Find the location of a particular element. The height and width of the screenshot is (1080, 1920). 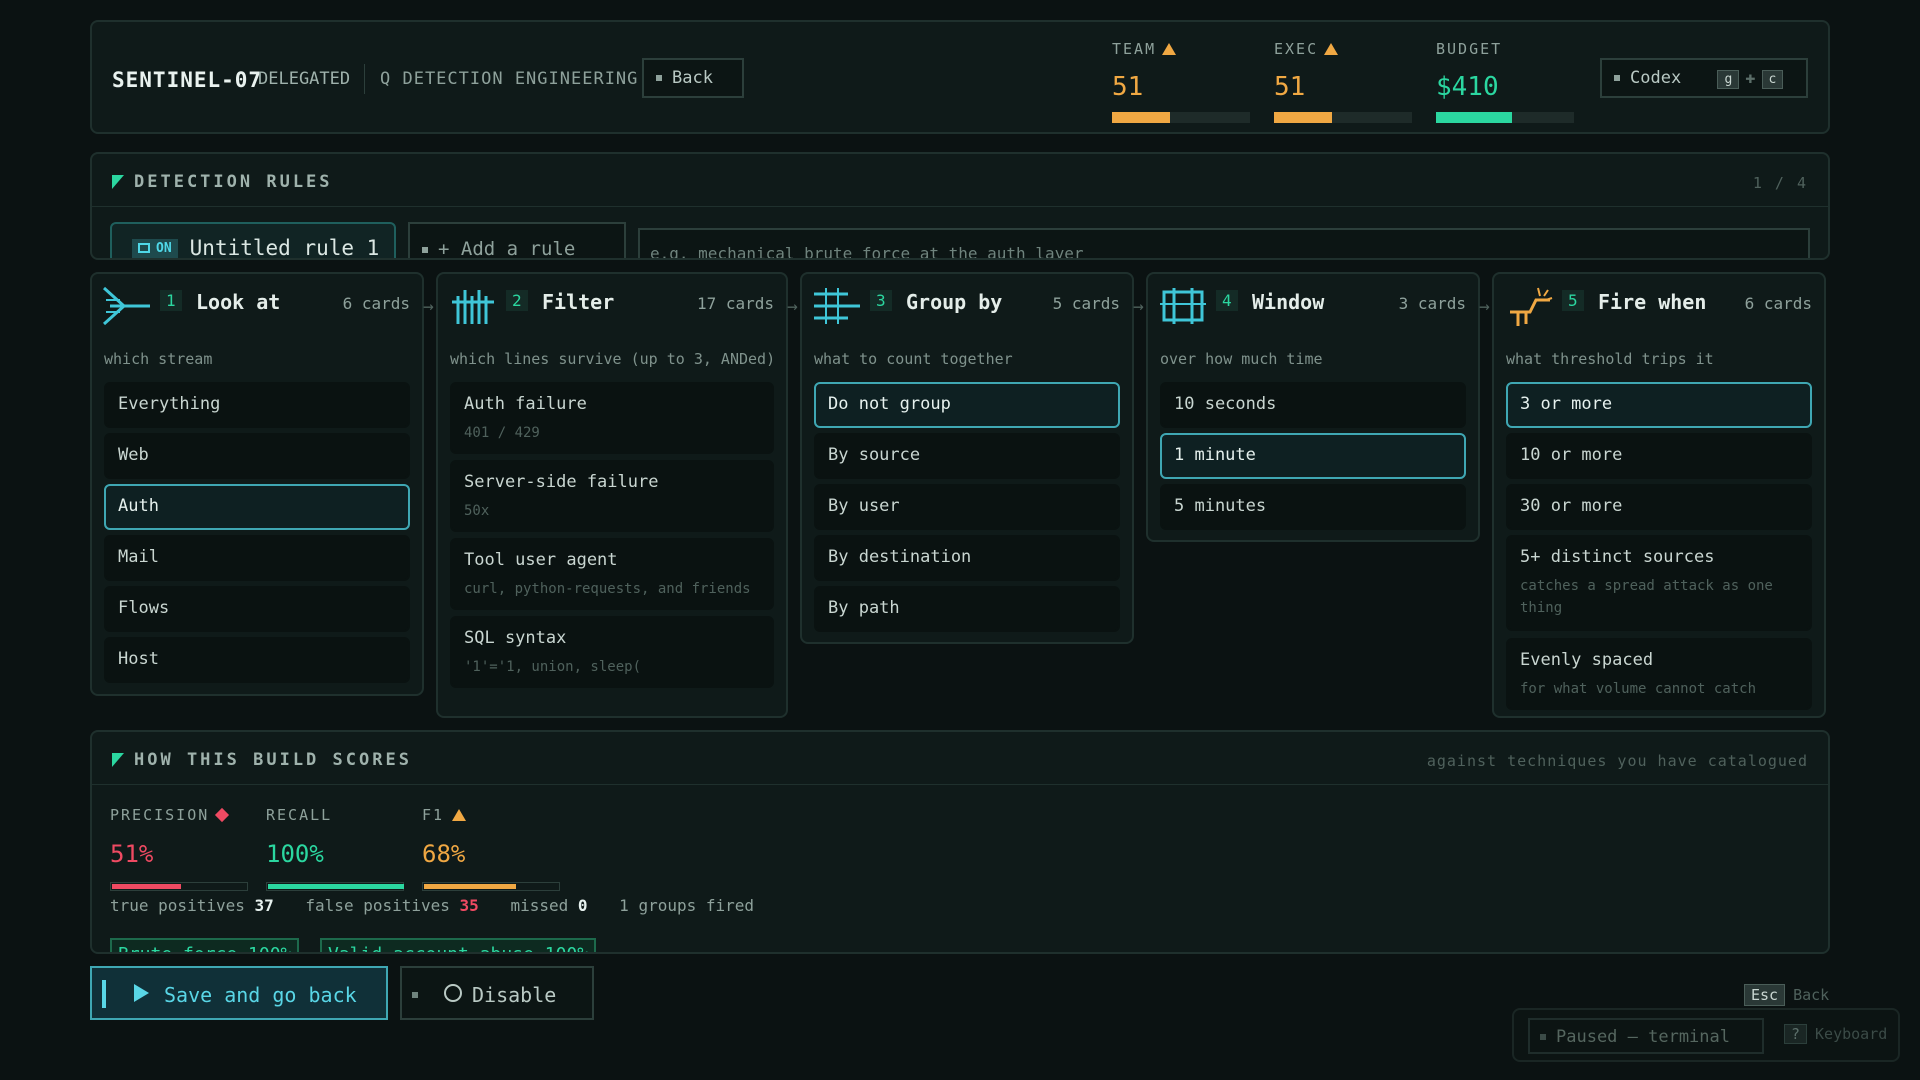

add-rule-label: + Add a rule is located at coordinates (507, 249).